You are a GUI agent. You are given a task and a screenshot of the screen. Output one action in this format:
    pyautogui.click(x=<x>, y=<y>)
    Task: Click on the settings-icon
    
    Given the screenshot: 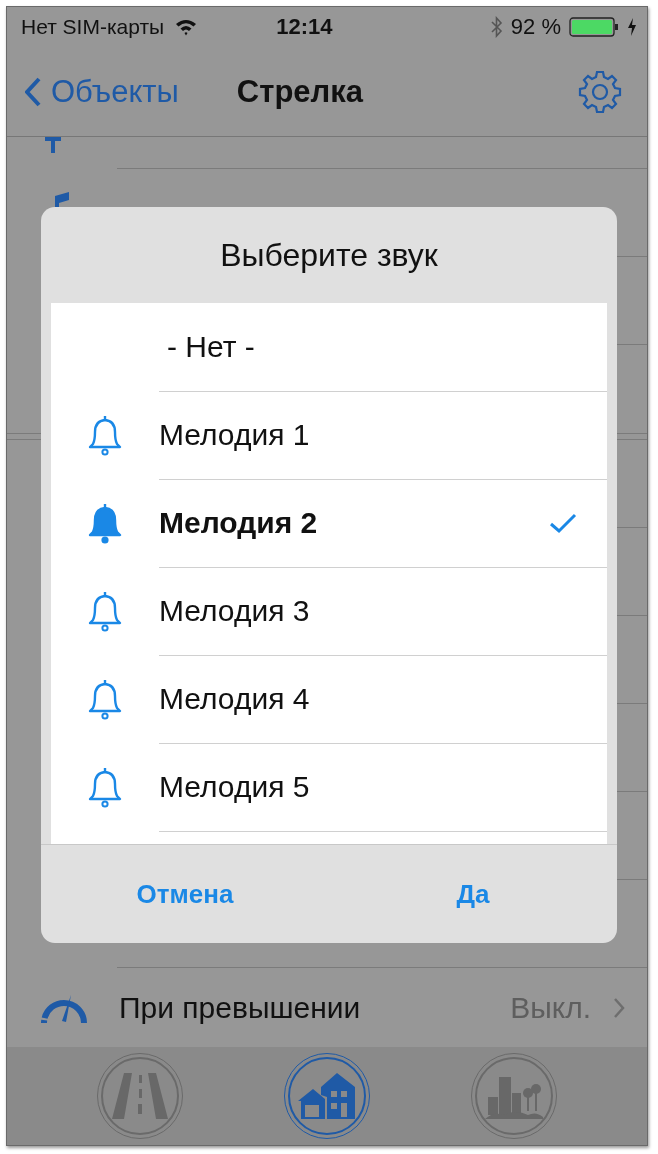 What is the action you would take?
    pyautogui.click(x=600, y=91)
    